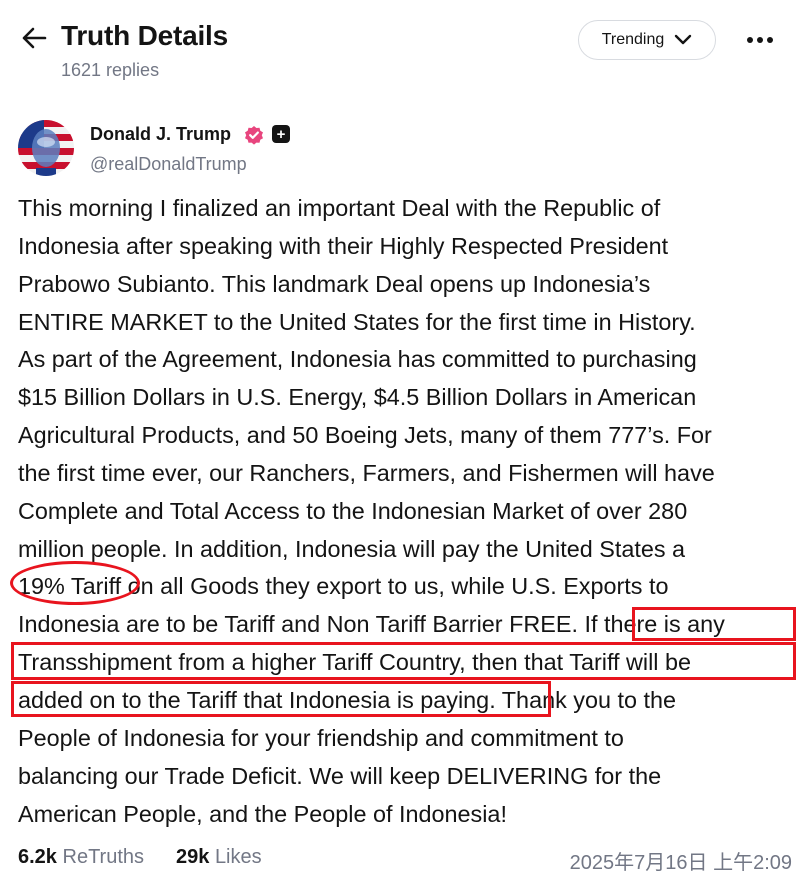 The height and width of the screenshot is (882, 804). What do you see at coordinates (37, 857) in the screenshot?
I see `retruths-count: 6.2k` at bounding box center [37, 857].